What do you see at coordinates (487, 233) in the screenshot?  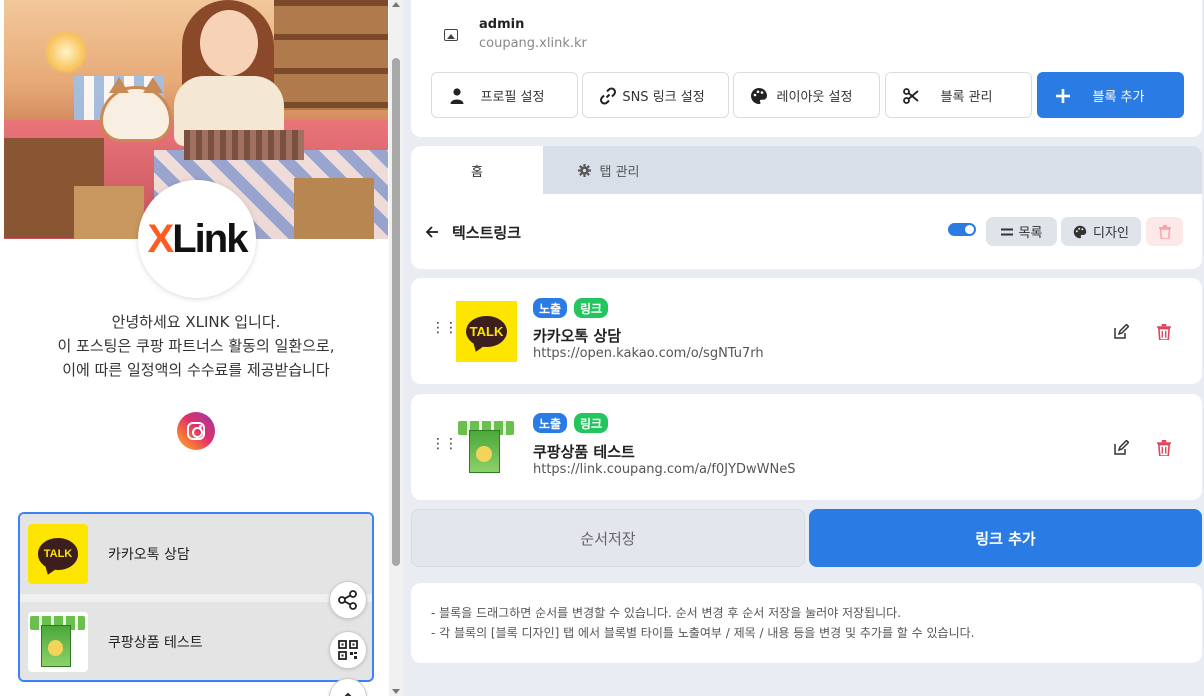 I see `block-editor-title: 텍스트링크` at bounding box center [487, 233].